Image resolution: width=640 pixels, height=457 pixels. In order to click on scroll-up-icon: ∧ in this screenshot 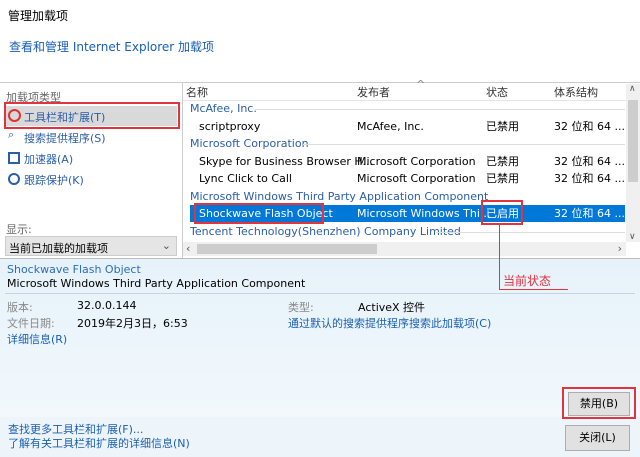, I will do `click(632, 89)`.